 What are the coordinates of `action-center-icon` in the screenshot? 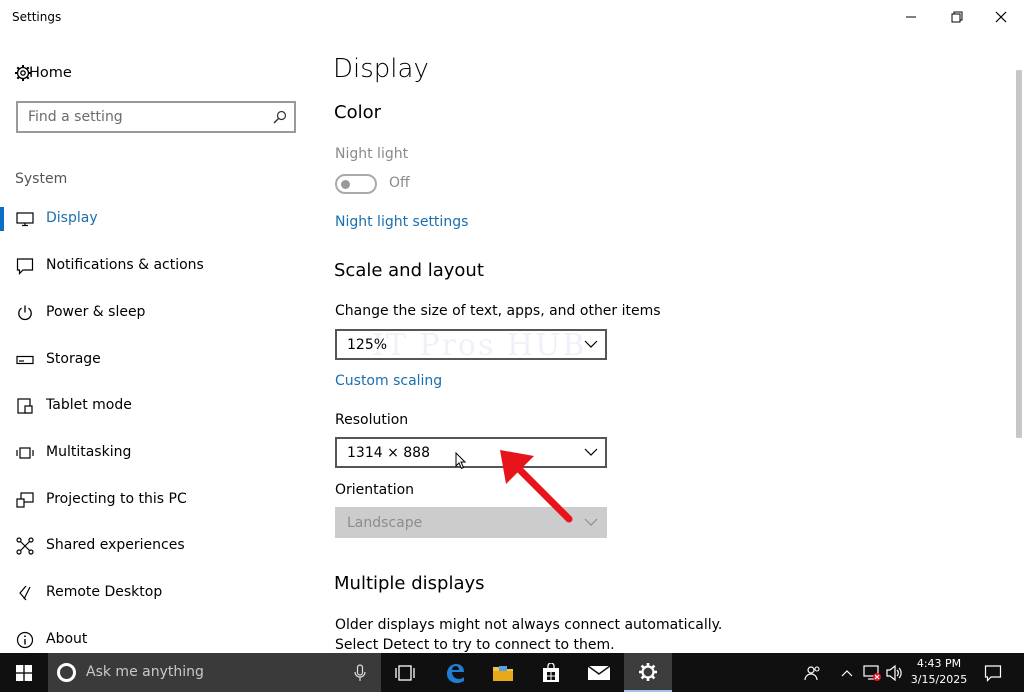 It's located at (993, 673).